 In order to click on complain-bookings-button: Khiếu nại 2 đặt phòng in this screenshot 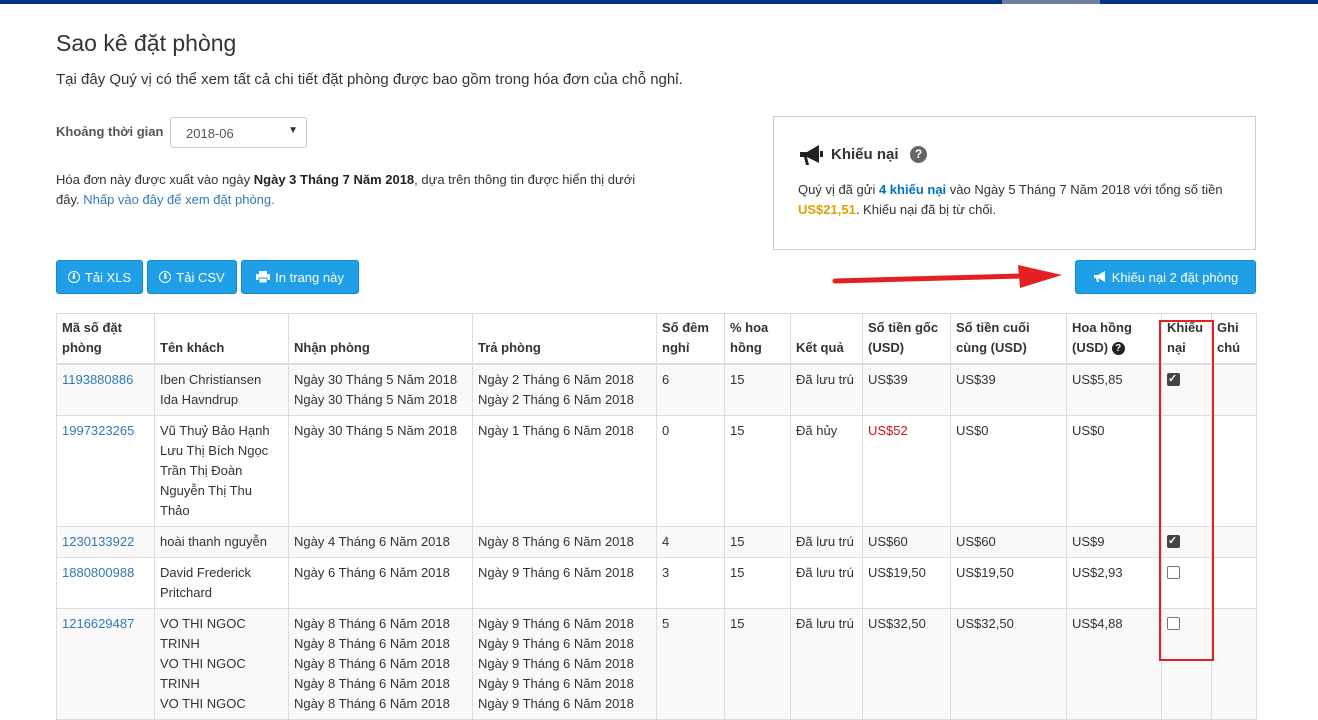, I will do `click(1165, 277)`.